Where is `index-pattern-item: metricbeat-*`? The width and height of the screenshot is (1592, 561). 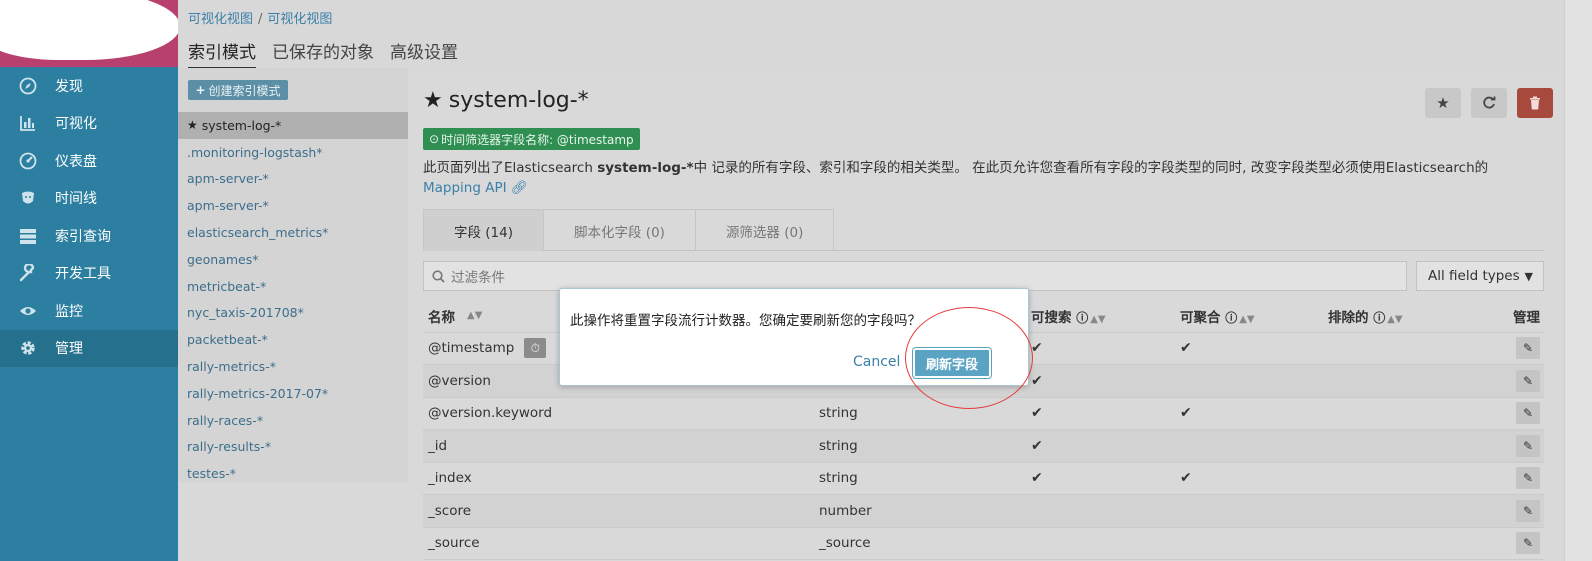
index-pattern-item: metricbeat-* is located at coordinates (293, 286).